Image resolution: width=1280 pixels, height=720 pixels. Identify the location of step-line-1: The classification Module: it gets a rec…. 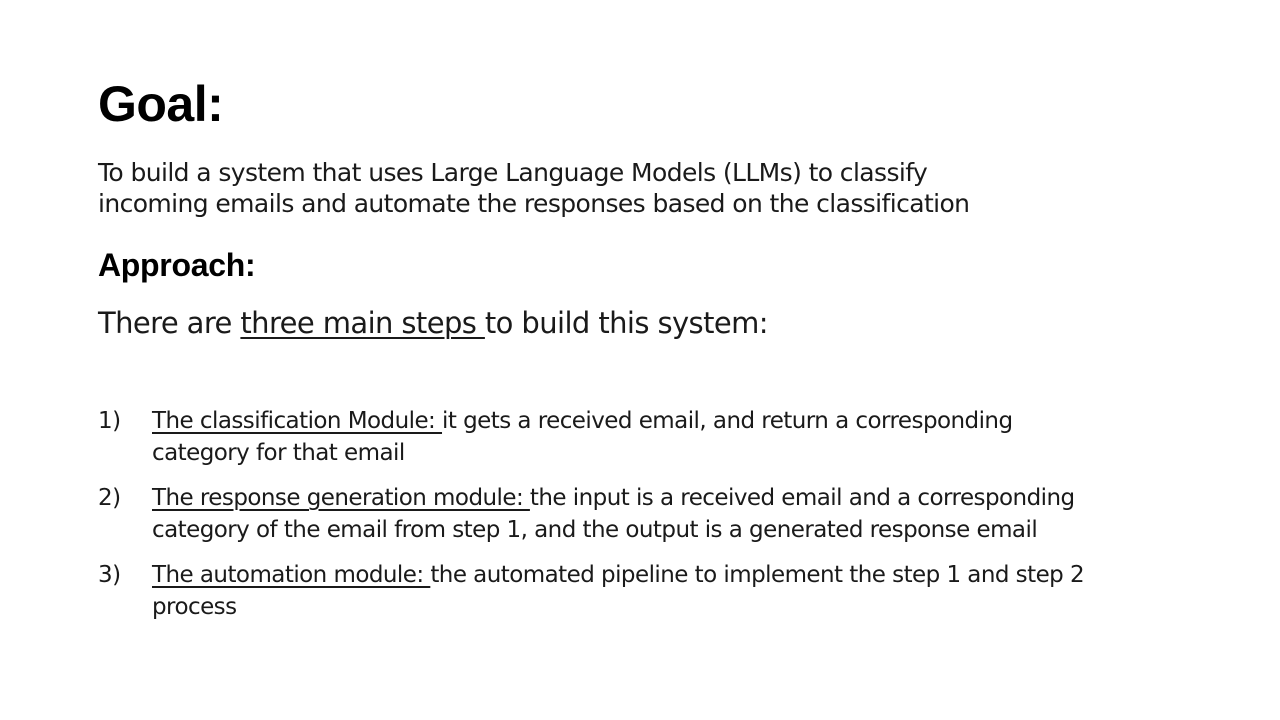
(680, 421).